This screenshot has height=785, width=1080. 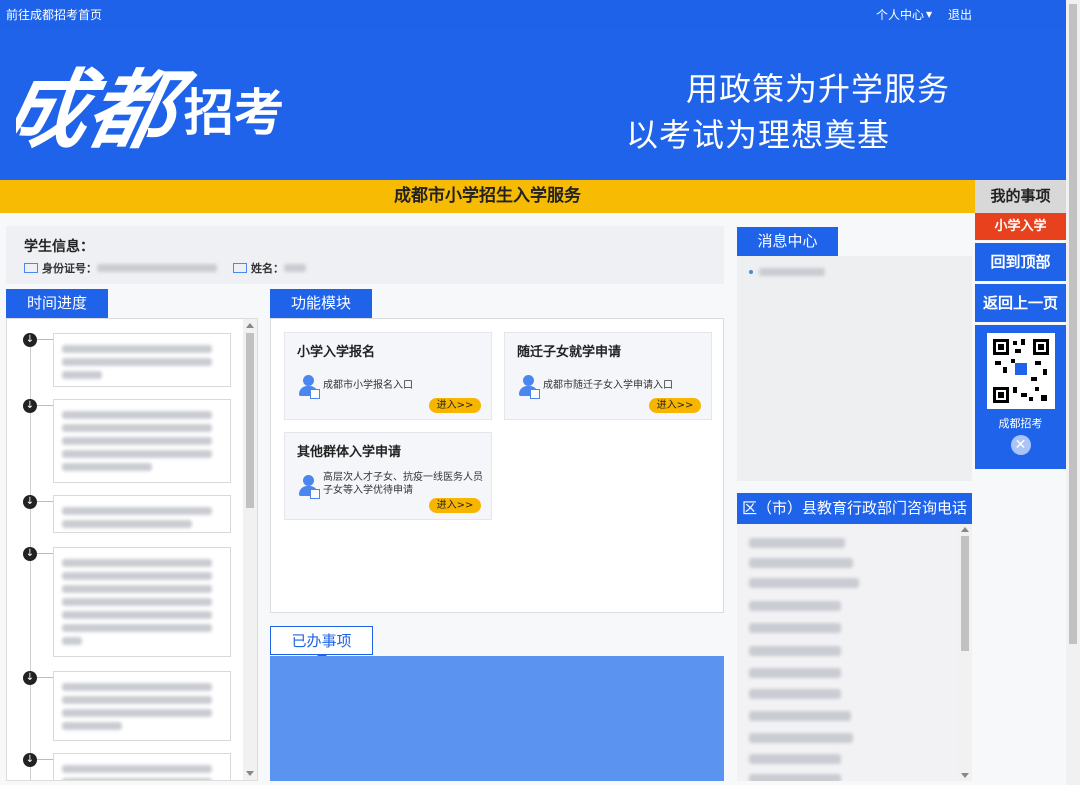 I want to click on user-center-menu: 个人中心 ▼, so click(x=904, y=14).